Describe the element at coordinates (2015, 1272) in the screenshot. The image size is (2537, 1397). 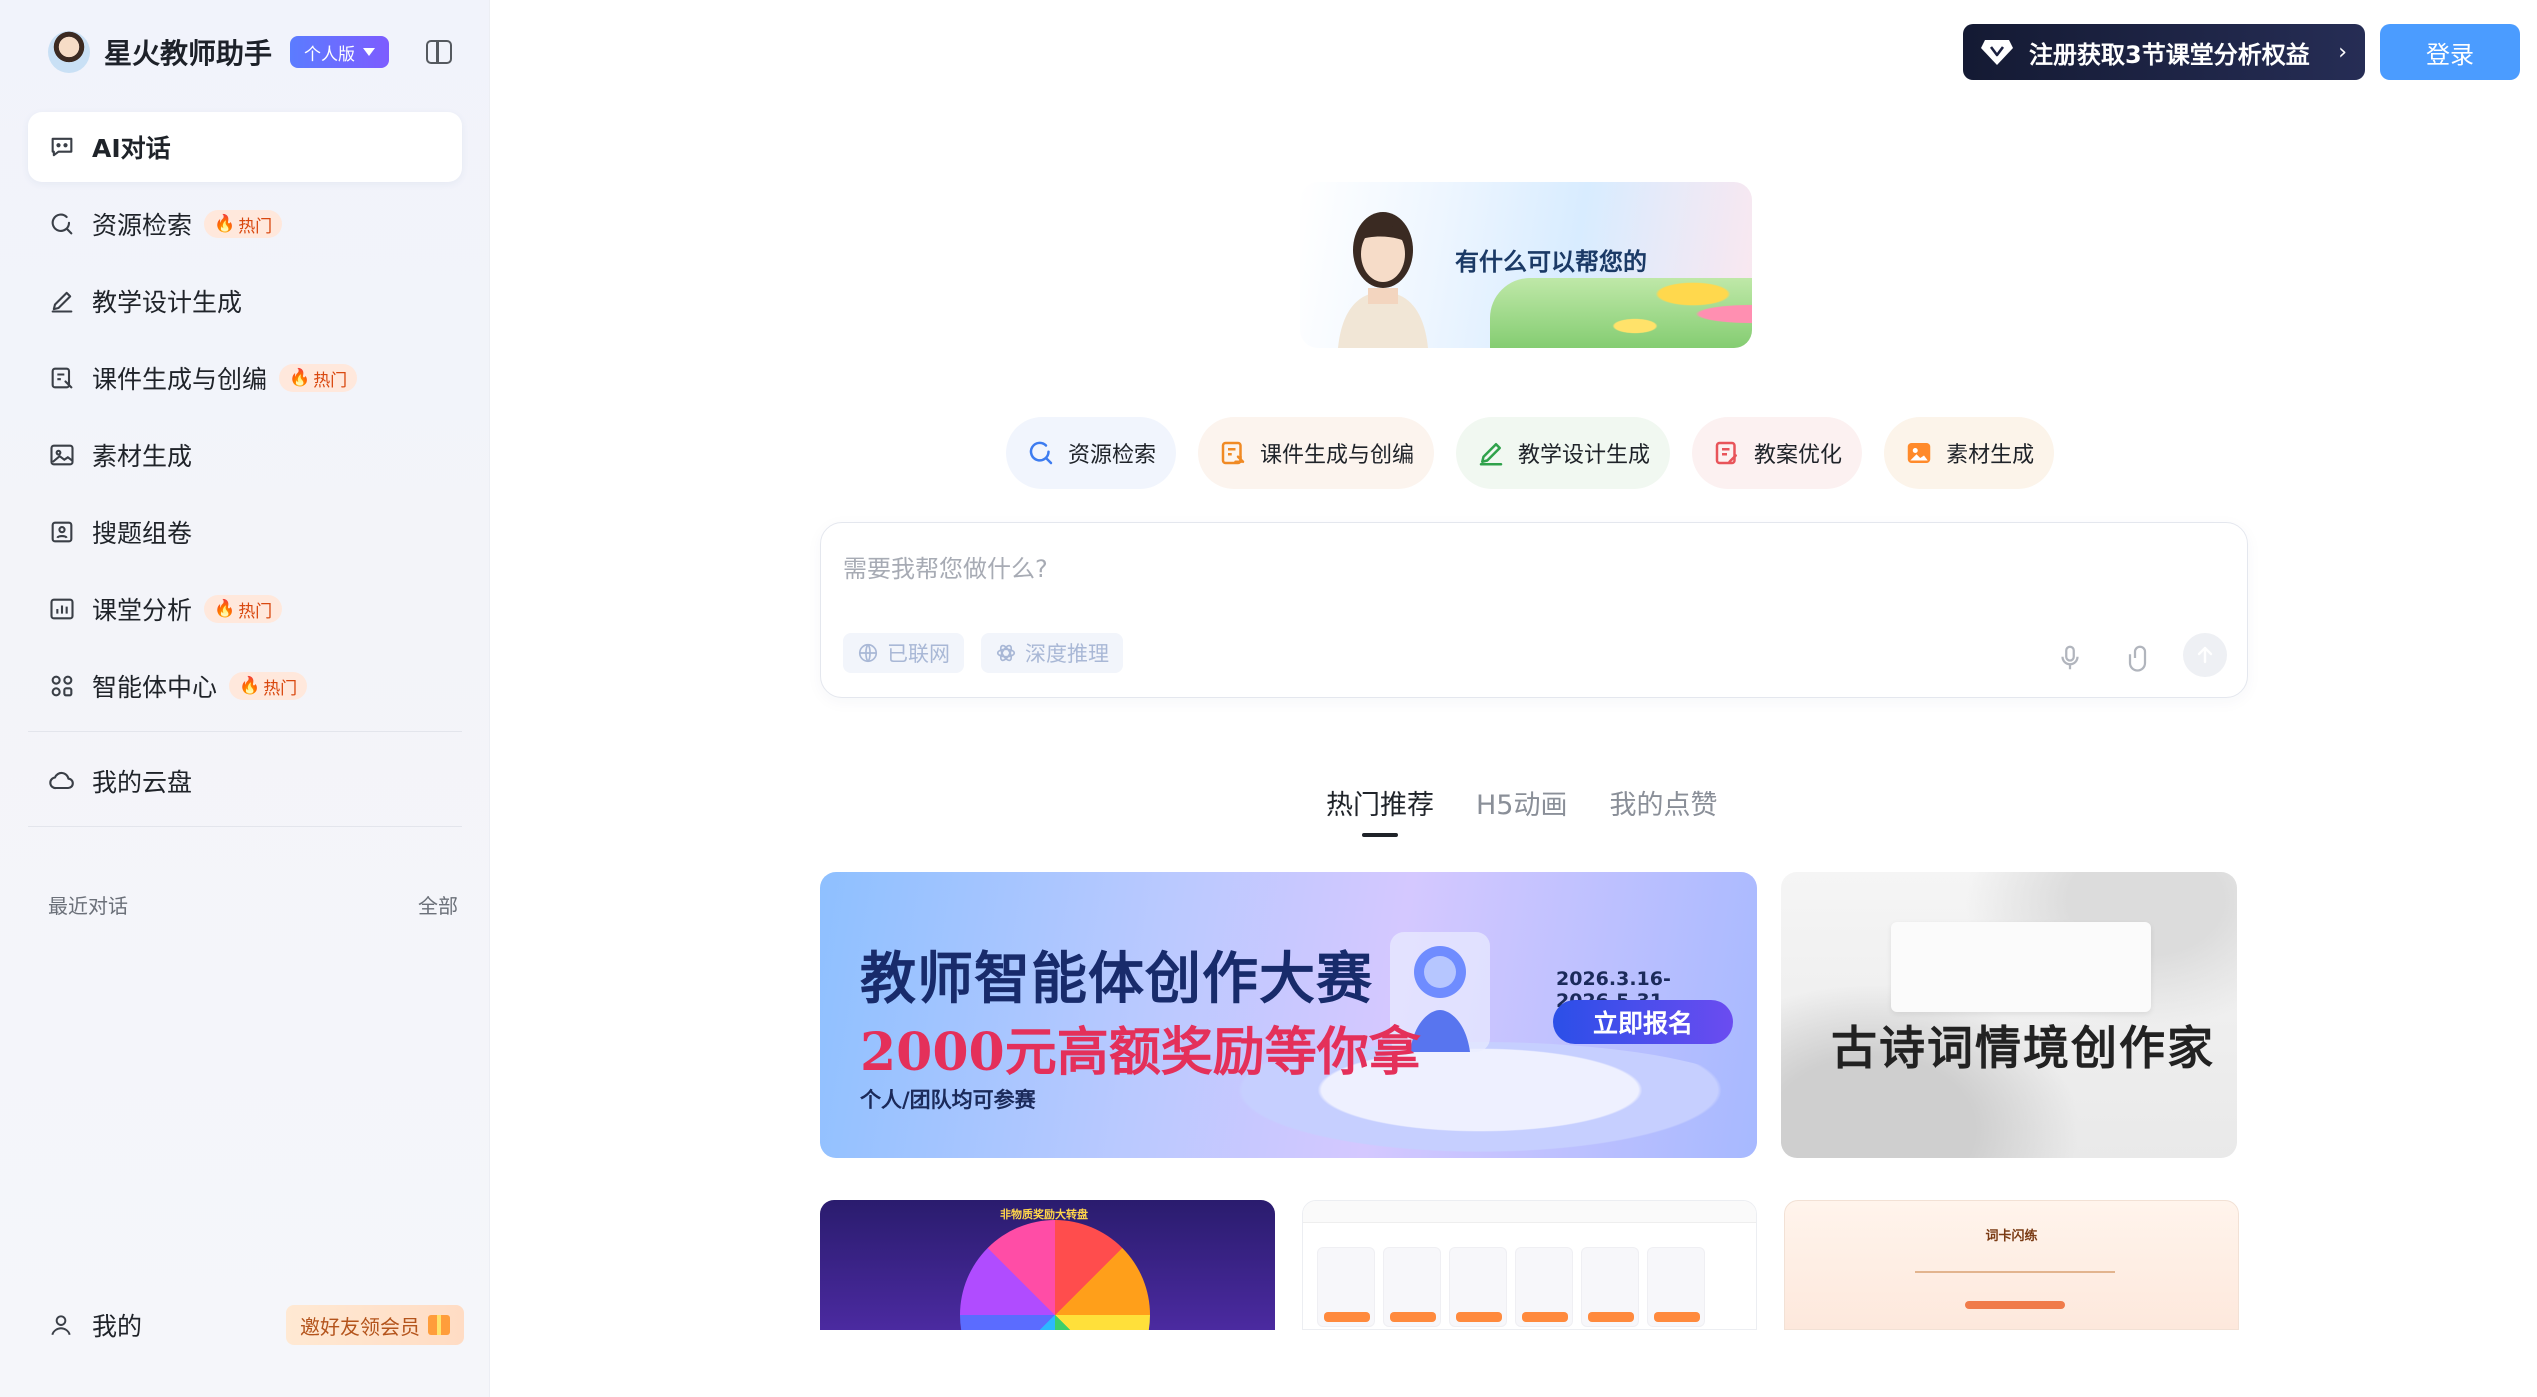
I see `preview-line` at that location.